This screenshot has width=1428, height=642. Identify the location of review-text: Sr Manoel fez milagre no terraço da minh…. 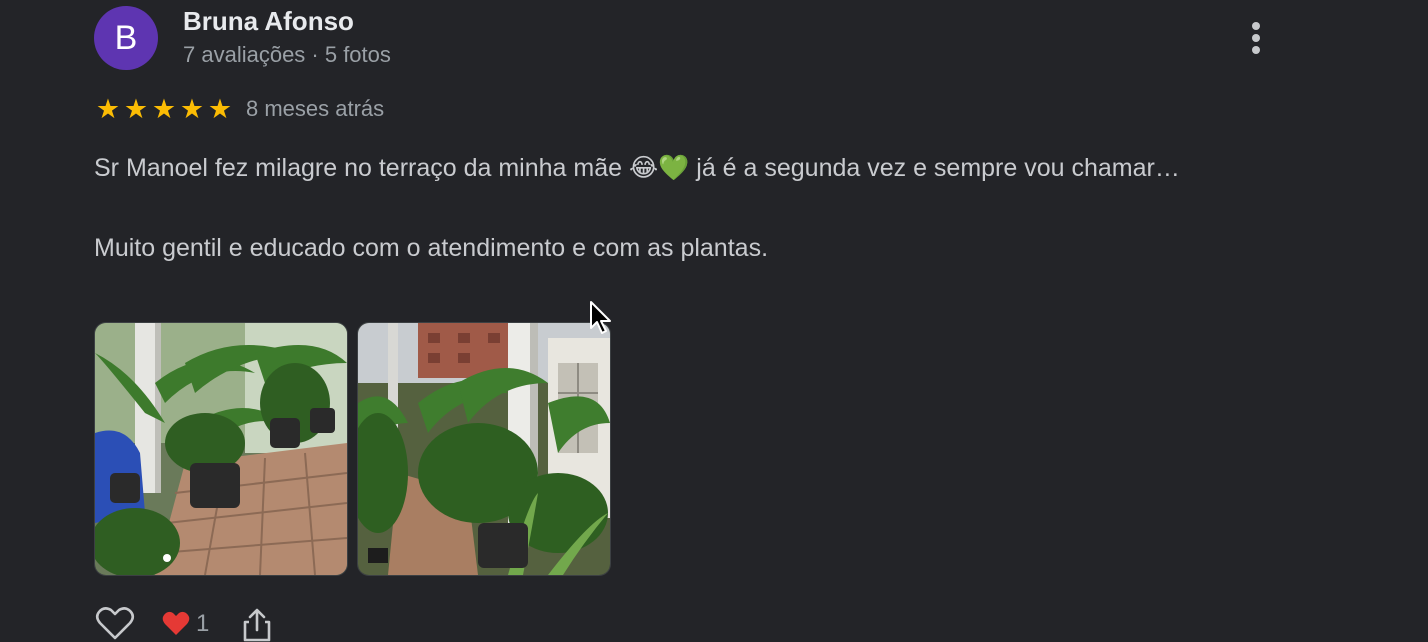
(649, 208).